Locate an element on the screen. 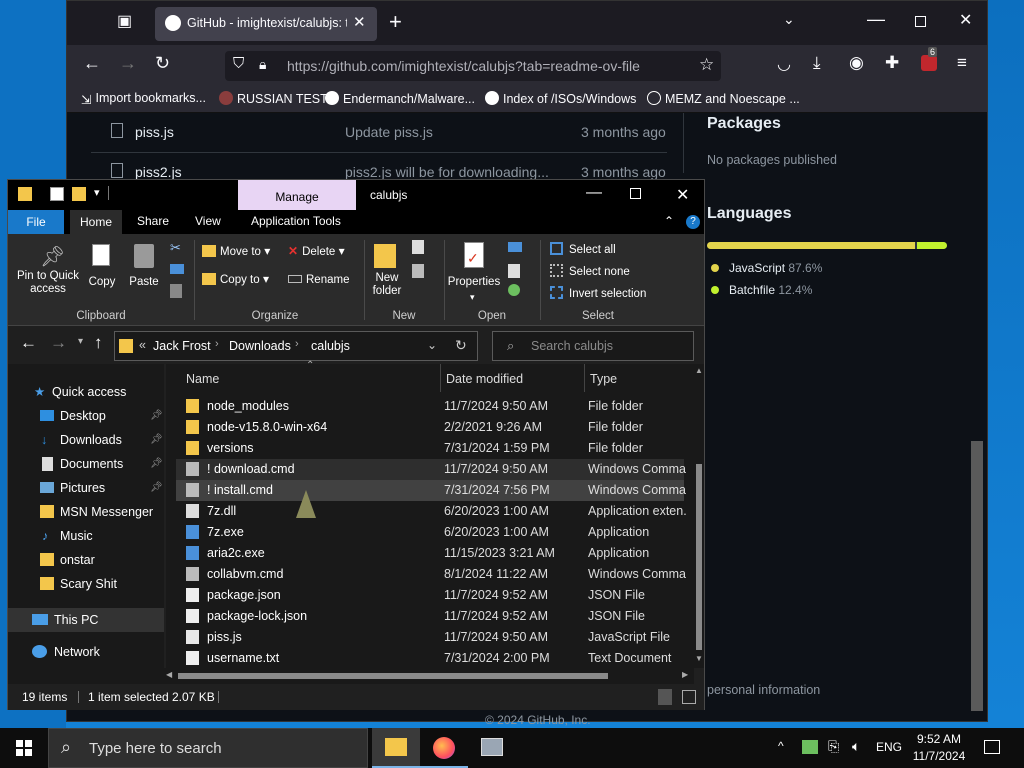 The image size is (1024, 768). nav-msn-messenger: MSN Messenger is located at coordinates (86, 512).